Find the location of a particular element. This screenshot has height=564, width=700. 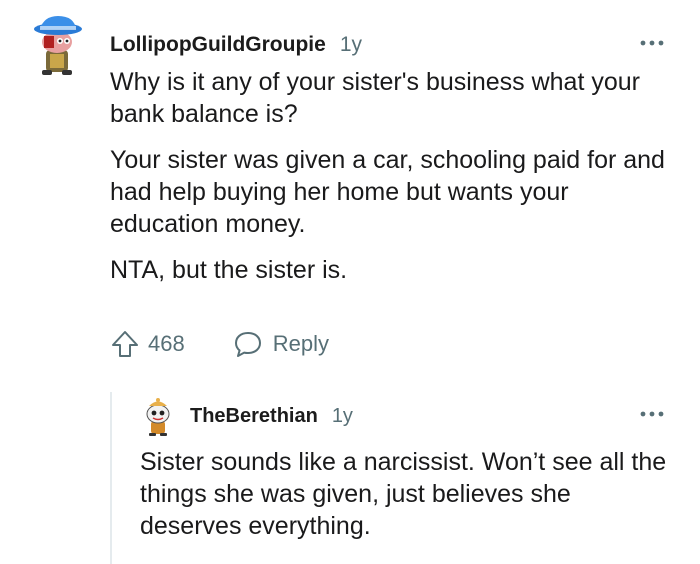

comment-meta: LollipopGuildGroupie 1y is located at coordinates (236, 45).